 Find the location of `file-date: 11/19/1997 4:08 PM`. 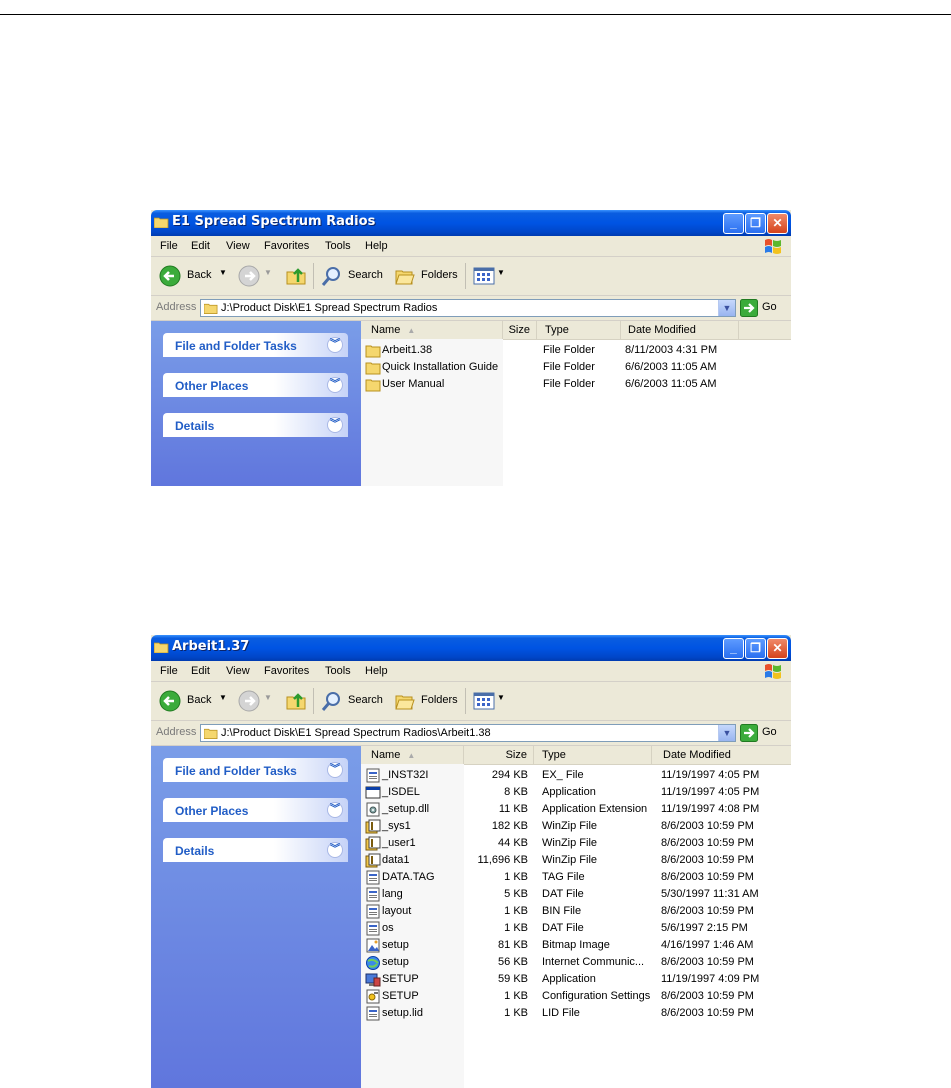

file-date: 11/19/1997 4:08 PM is located at coordinates (710, 809).